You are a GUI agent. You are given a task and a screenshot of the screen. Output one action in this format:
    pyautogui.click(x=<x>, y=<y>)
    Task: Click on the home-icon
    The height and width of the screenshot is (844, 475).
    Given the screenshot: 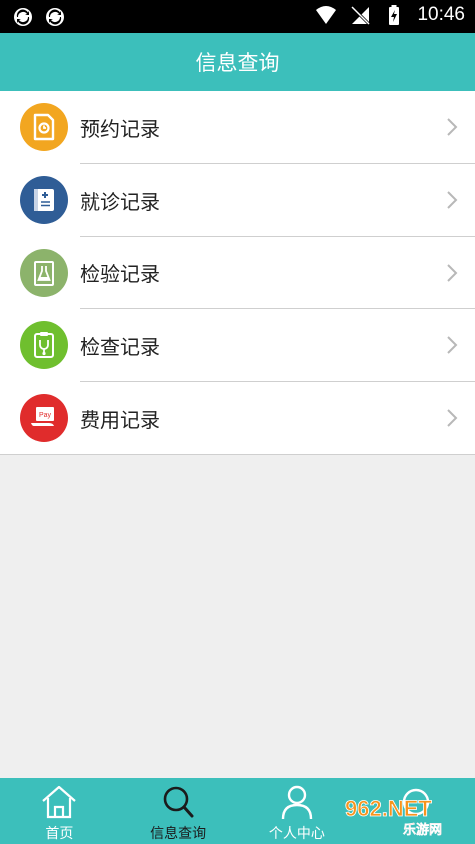 What is the action you would take?
    pyautogui.click(x=59, y=802)
    